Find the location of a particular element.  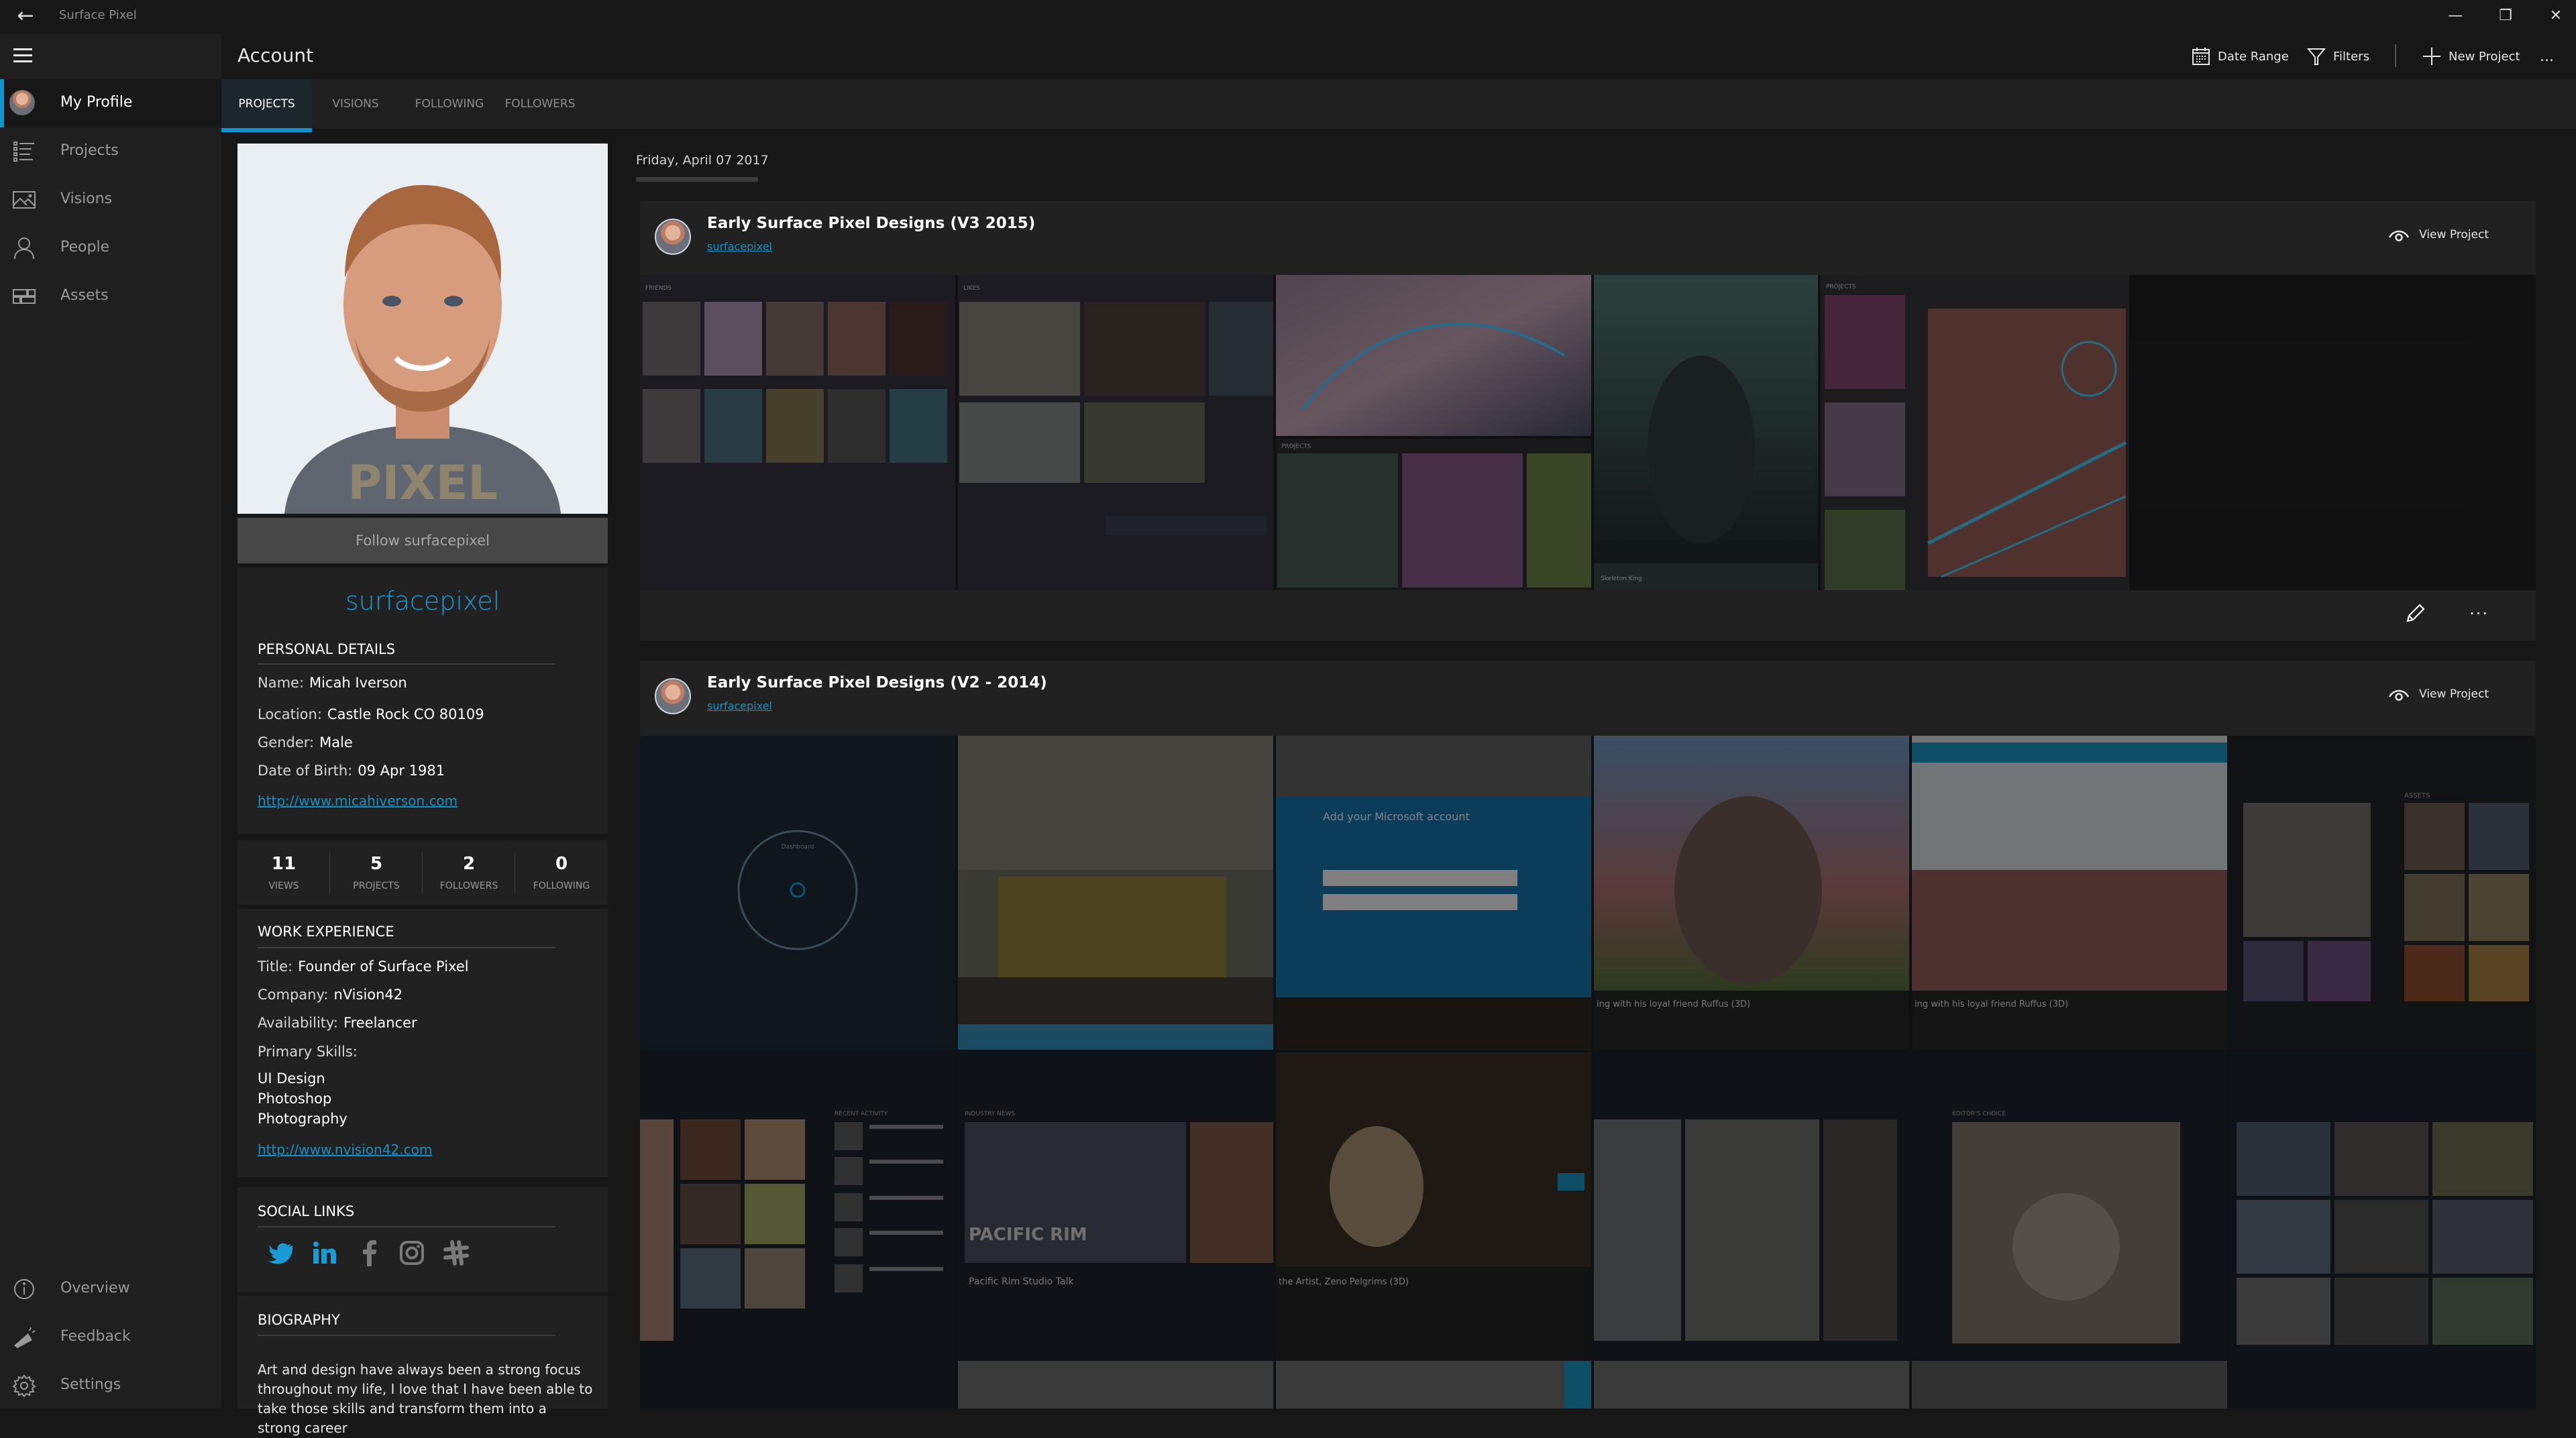

minimize-icon: — is located at coordinates (2455, 15).